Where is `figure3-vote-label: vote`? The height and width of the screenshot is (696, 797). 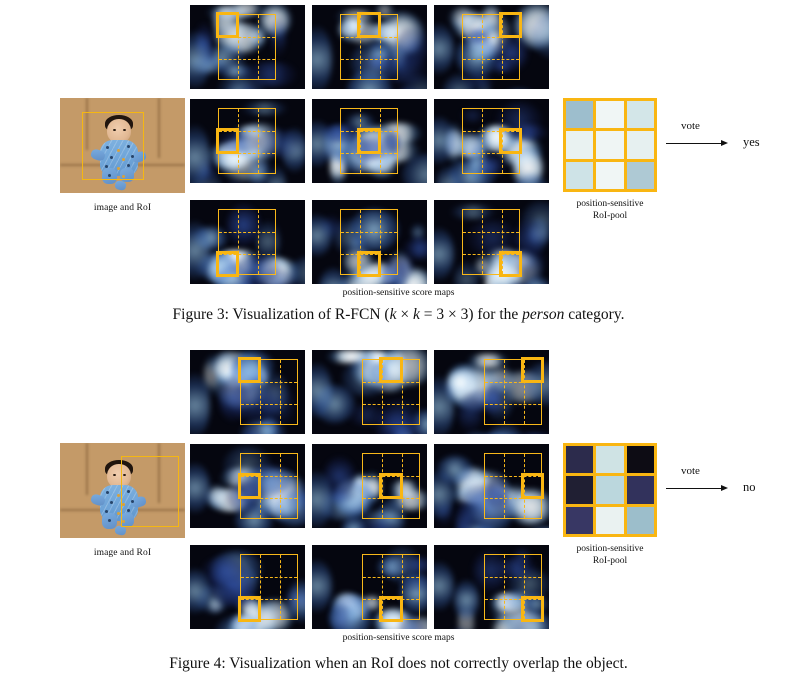 figure3-vote-label: vote is located at coordinates (690, 126).